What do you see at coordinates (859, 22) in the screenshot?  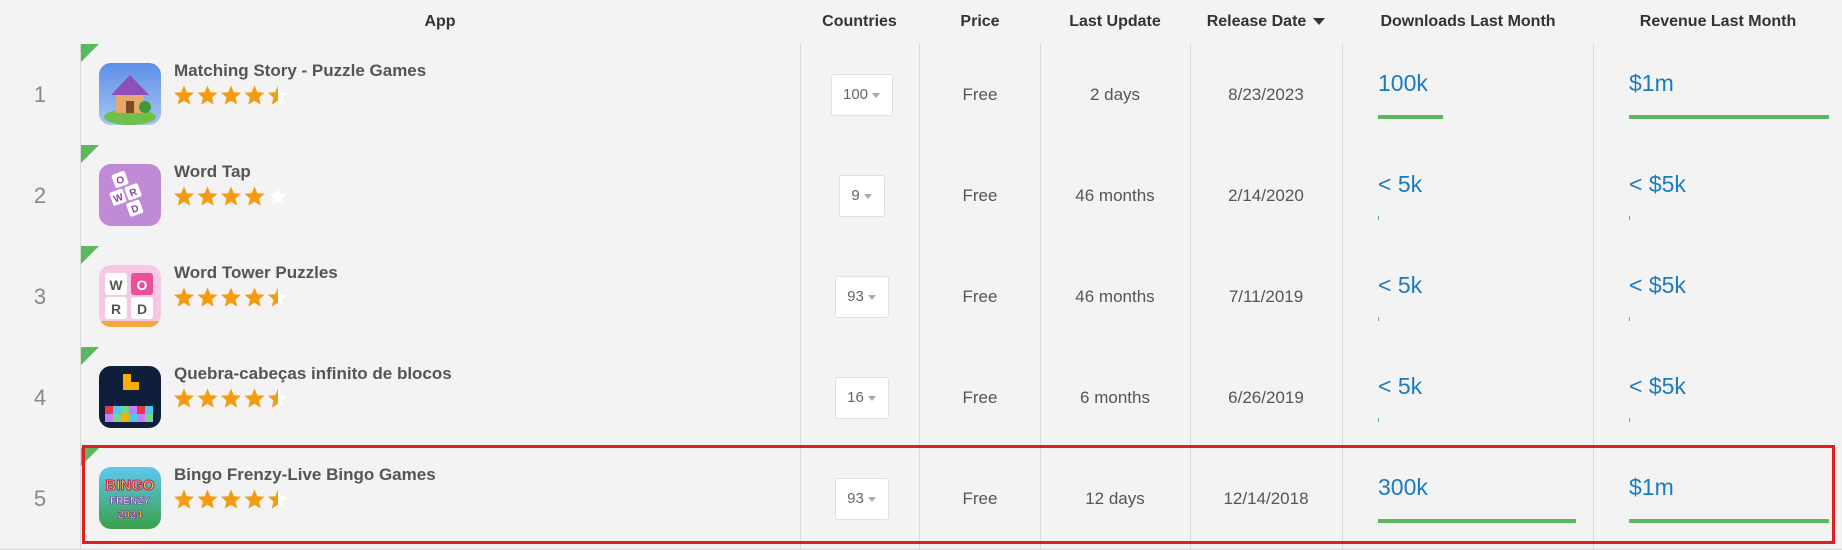 I see `column-header-countries: Countries` at bounding box center [859, 22].